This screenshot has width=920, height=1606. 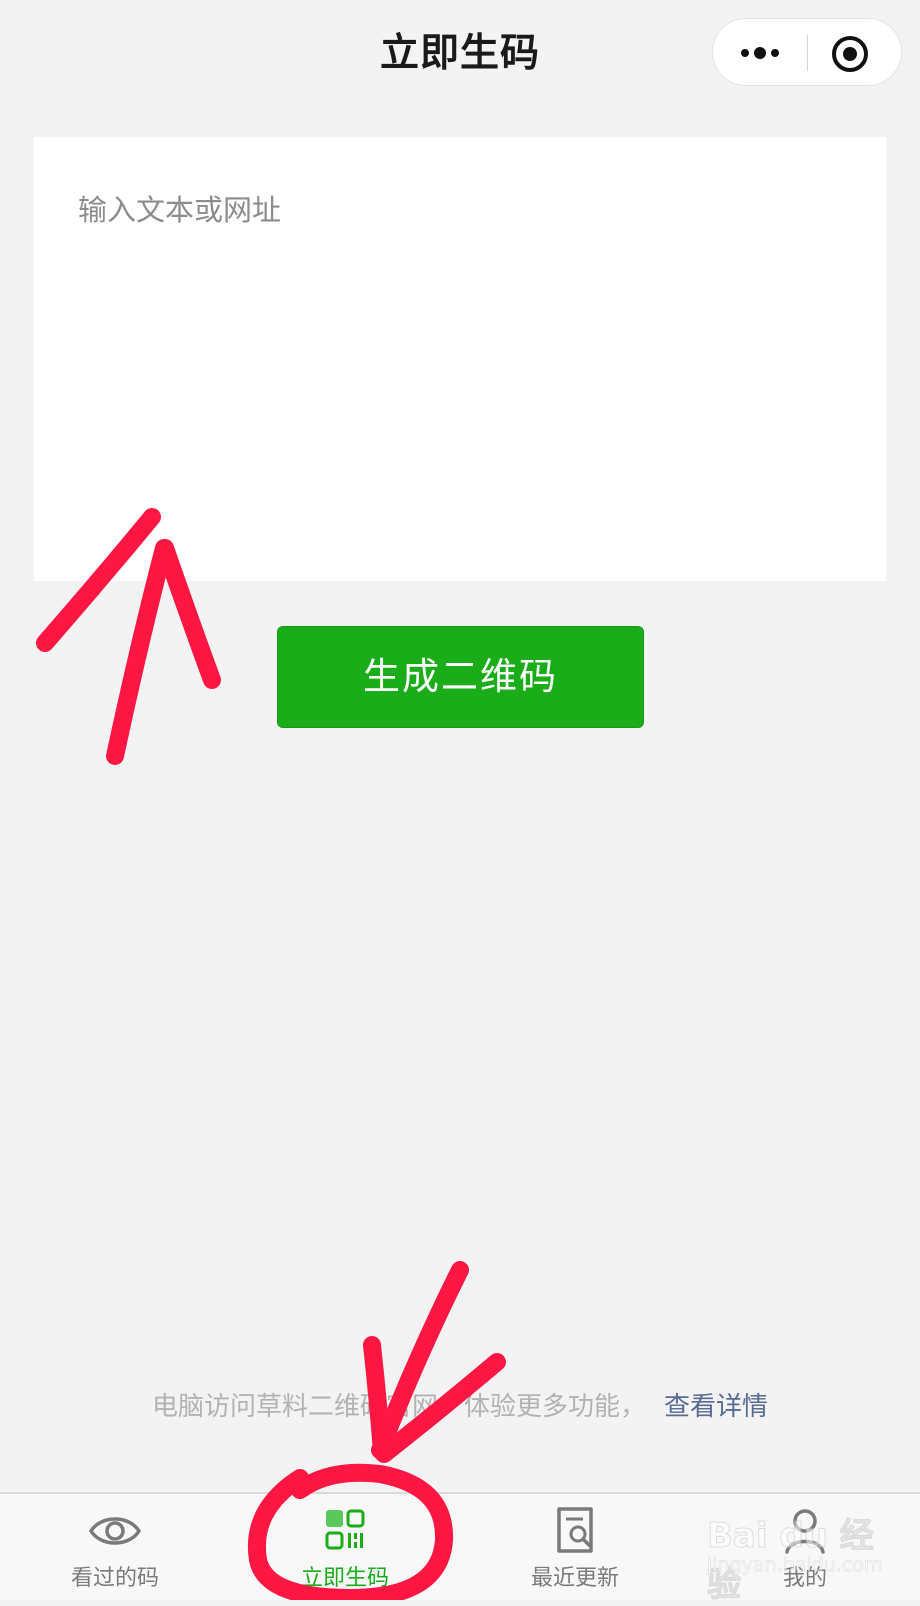 What do you see at coordinates (115, 1531) in the screenshot?
I see `eye-icon` at bounding box center [115, 1531].